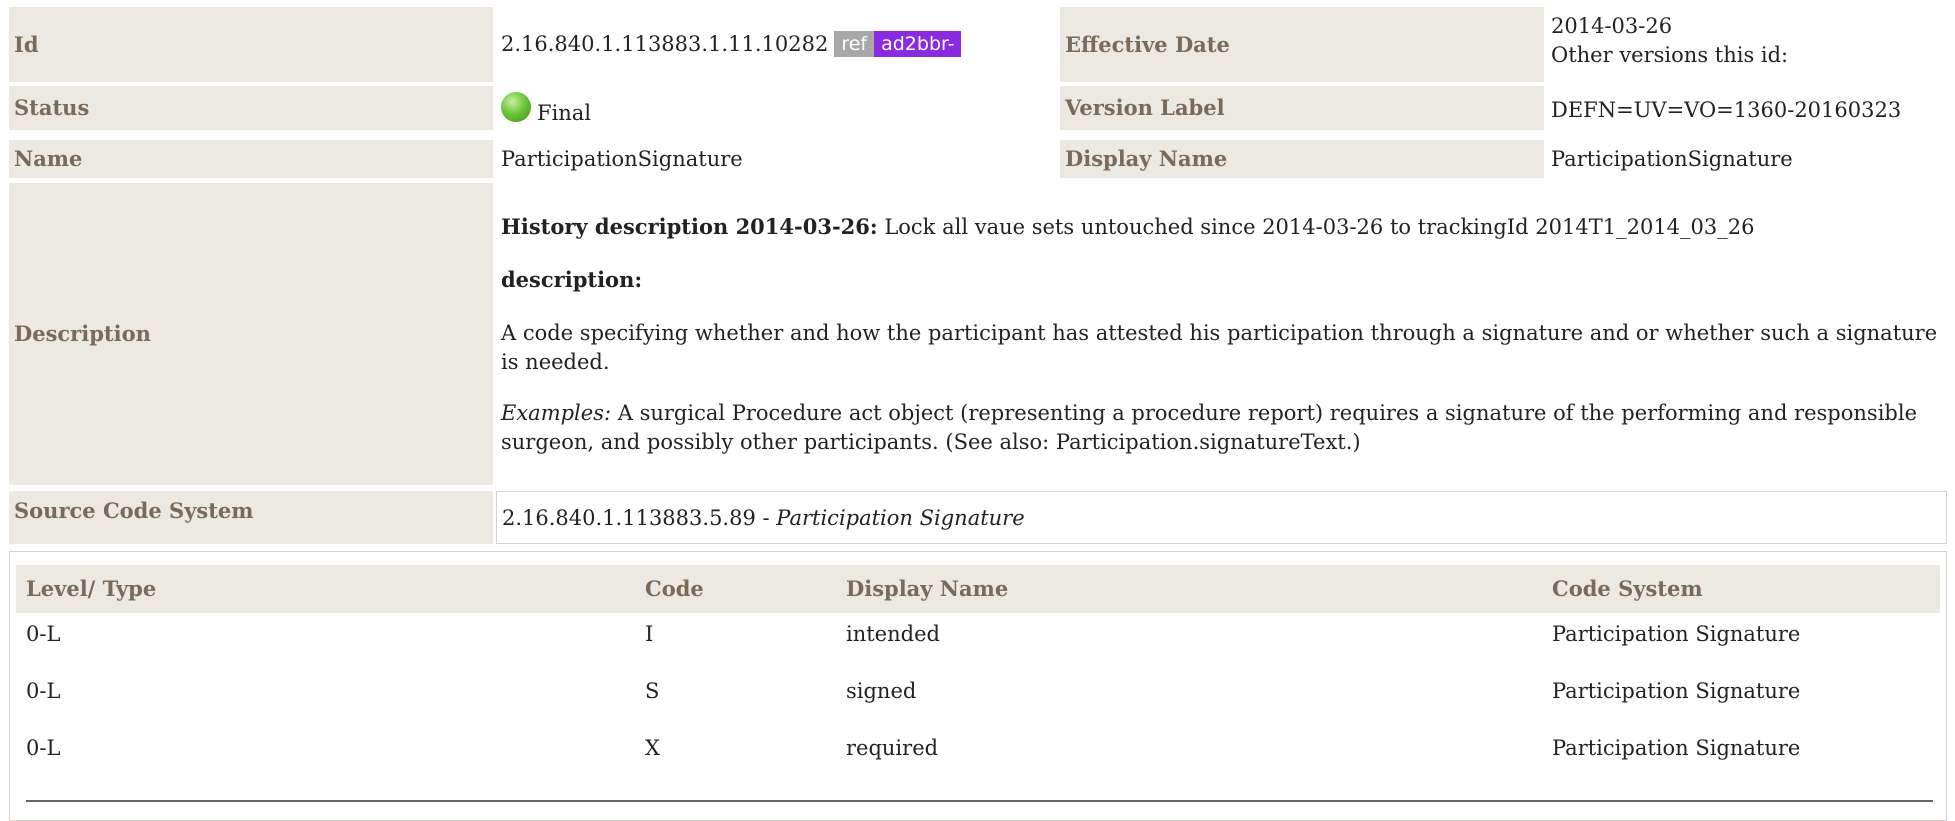 This screenshot has width=1955, height=821. I want to click on status-value: Final, so click(546, 111).